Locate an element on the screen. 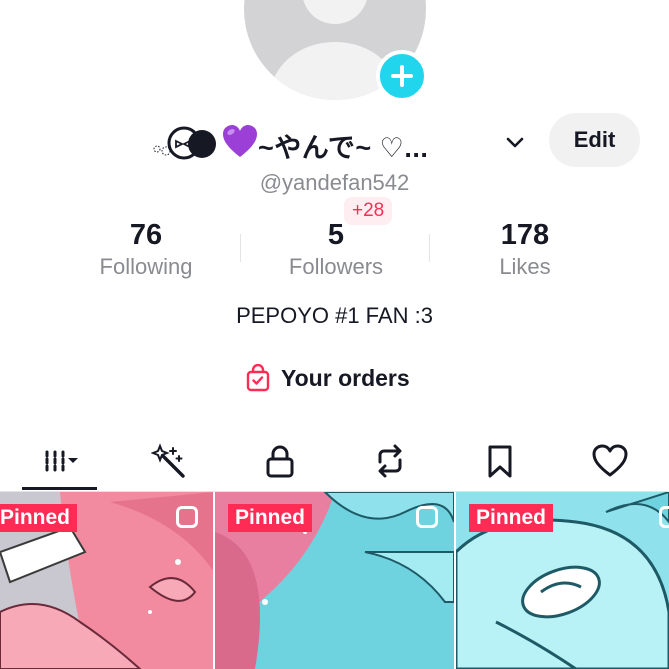  lock-icon is located at coordinates (279, 461).